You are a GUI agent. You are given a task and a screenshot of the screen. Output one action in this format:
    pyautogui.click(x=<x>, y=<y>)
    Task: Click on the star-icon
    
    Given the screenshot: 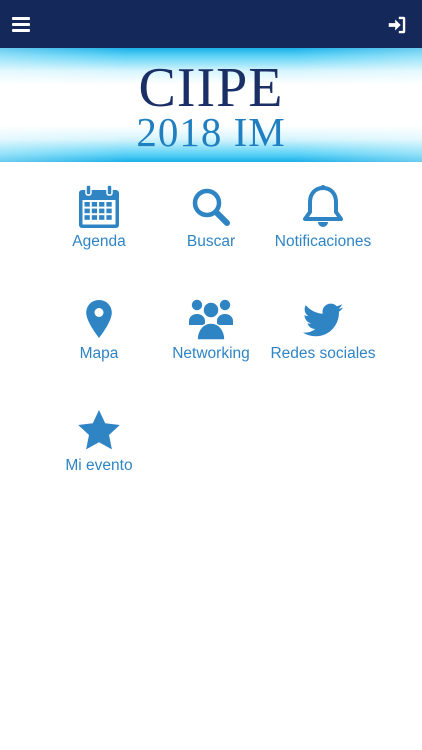 What is the action you would take?
    pyautogui.click(x=99, y=431)
    